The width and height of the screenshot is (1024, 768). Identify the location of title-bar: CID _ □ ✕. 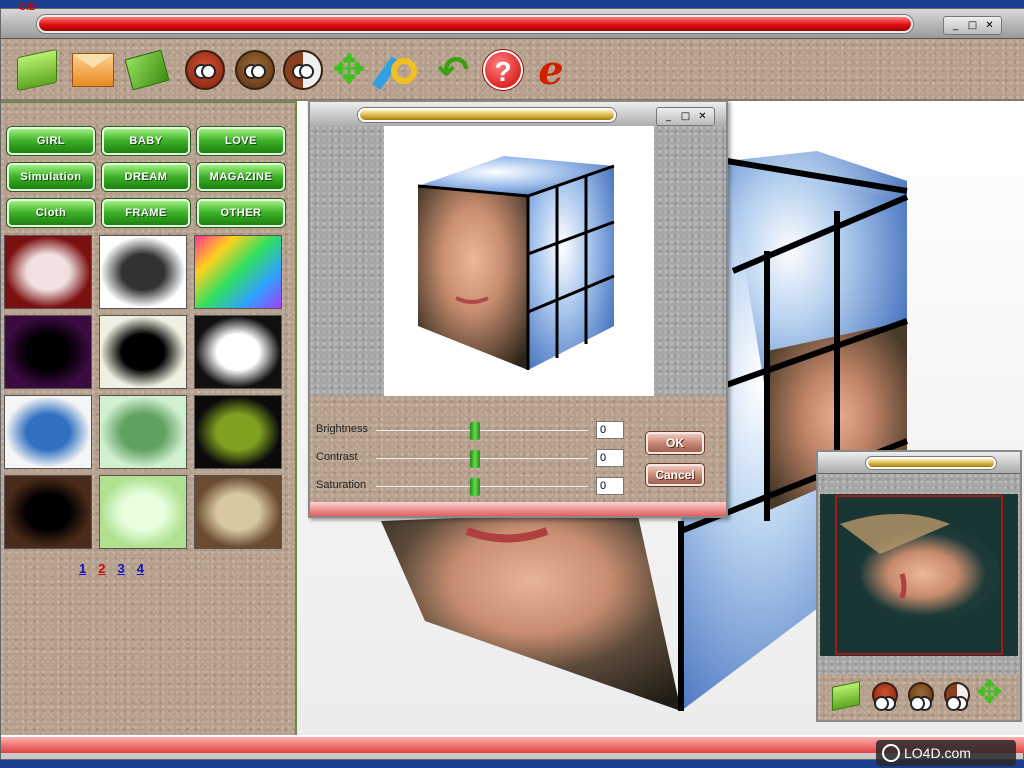
(512, 20).